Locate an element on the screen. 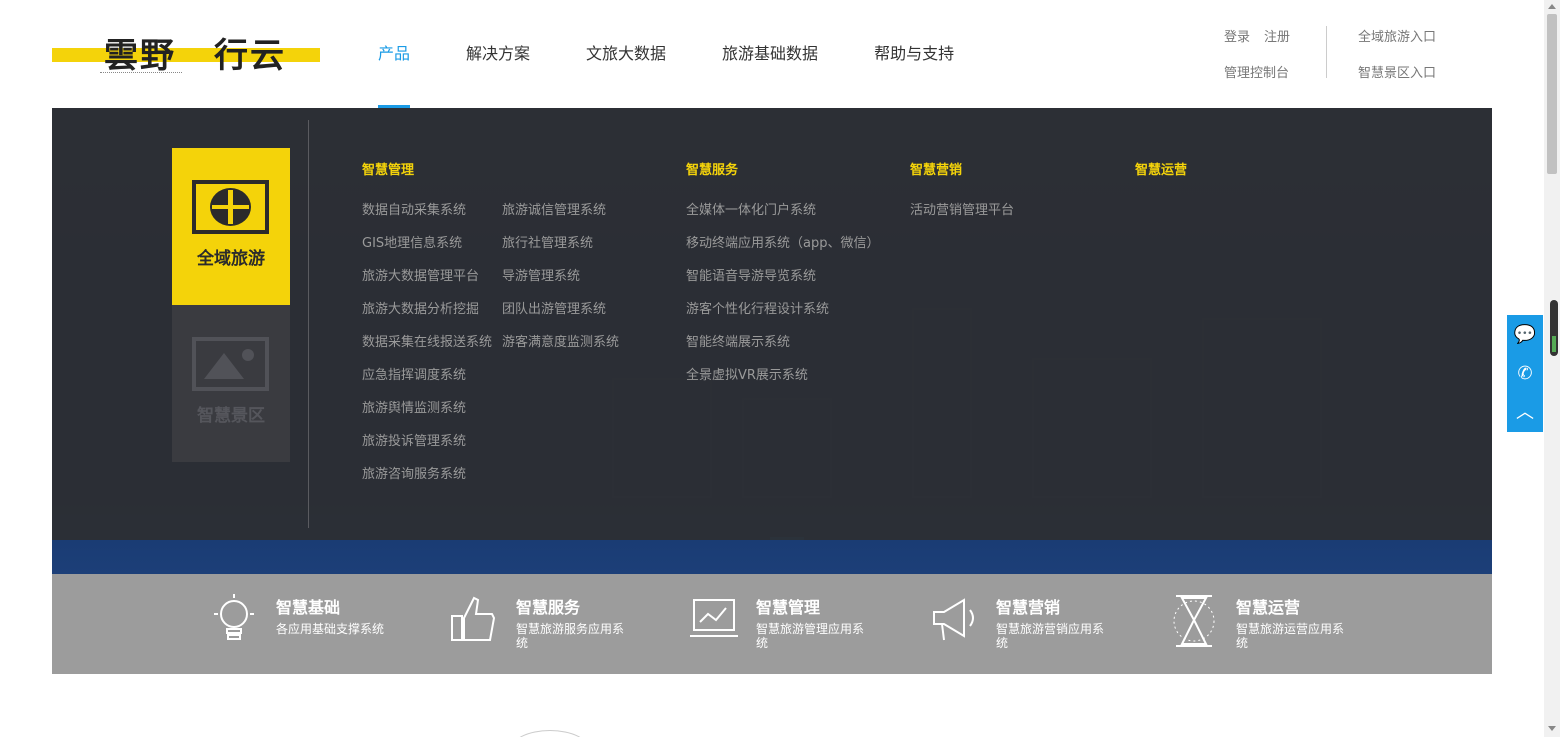 Image resolution: width=1560 pixels, height=737 pixels. nav-item-tourism-big-data: 文旅大数据 is located at coordinates (626, 54).